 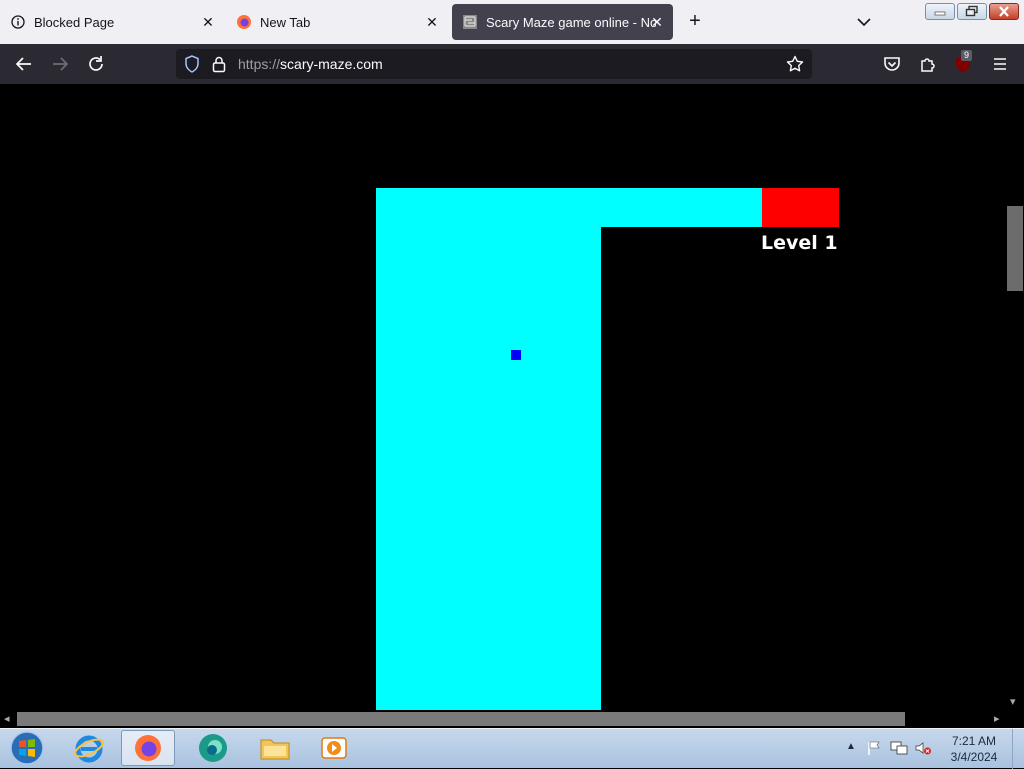 I want to click on pocket-button, so click(x=892, y=64).